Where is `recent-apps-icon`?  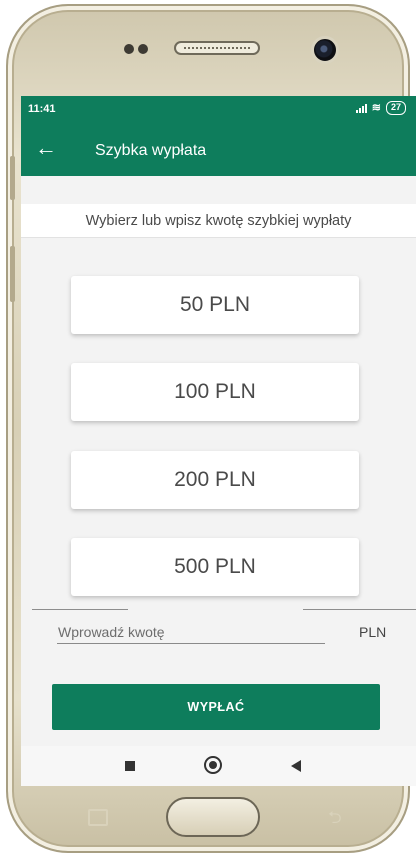
recent-apps-icon is located at coordinates (130, 766).